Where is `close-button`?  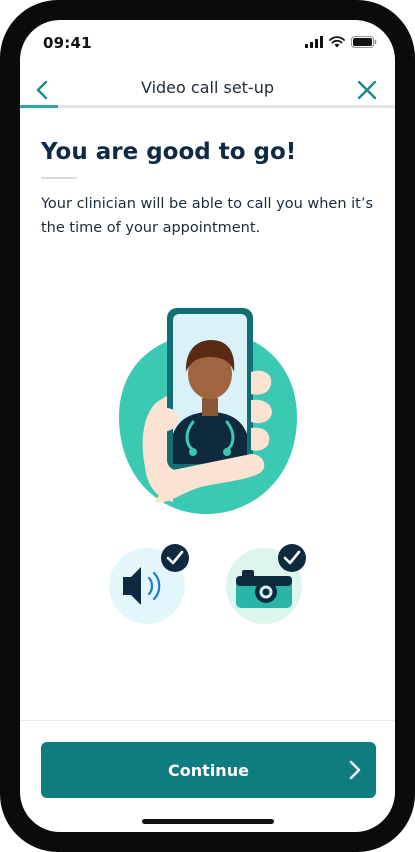
close-button is located at coordinates (367, 90).